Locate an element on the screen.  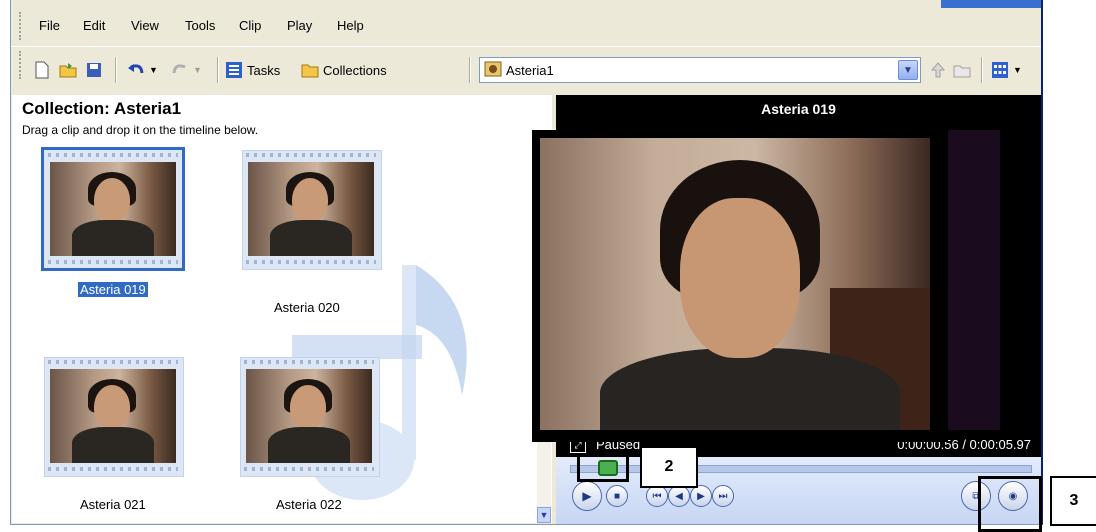
menu-grip is located at coordinates (21, 26).